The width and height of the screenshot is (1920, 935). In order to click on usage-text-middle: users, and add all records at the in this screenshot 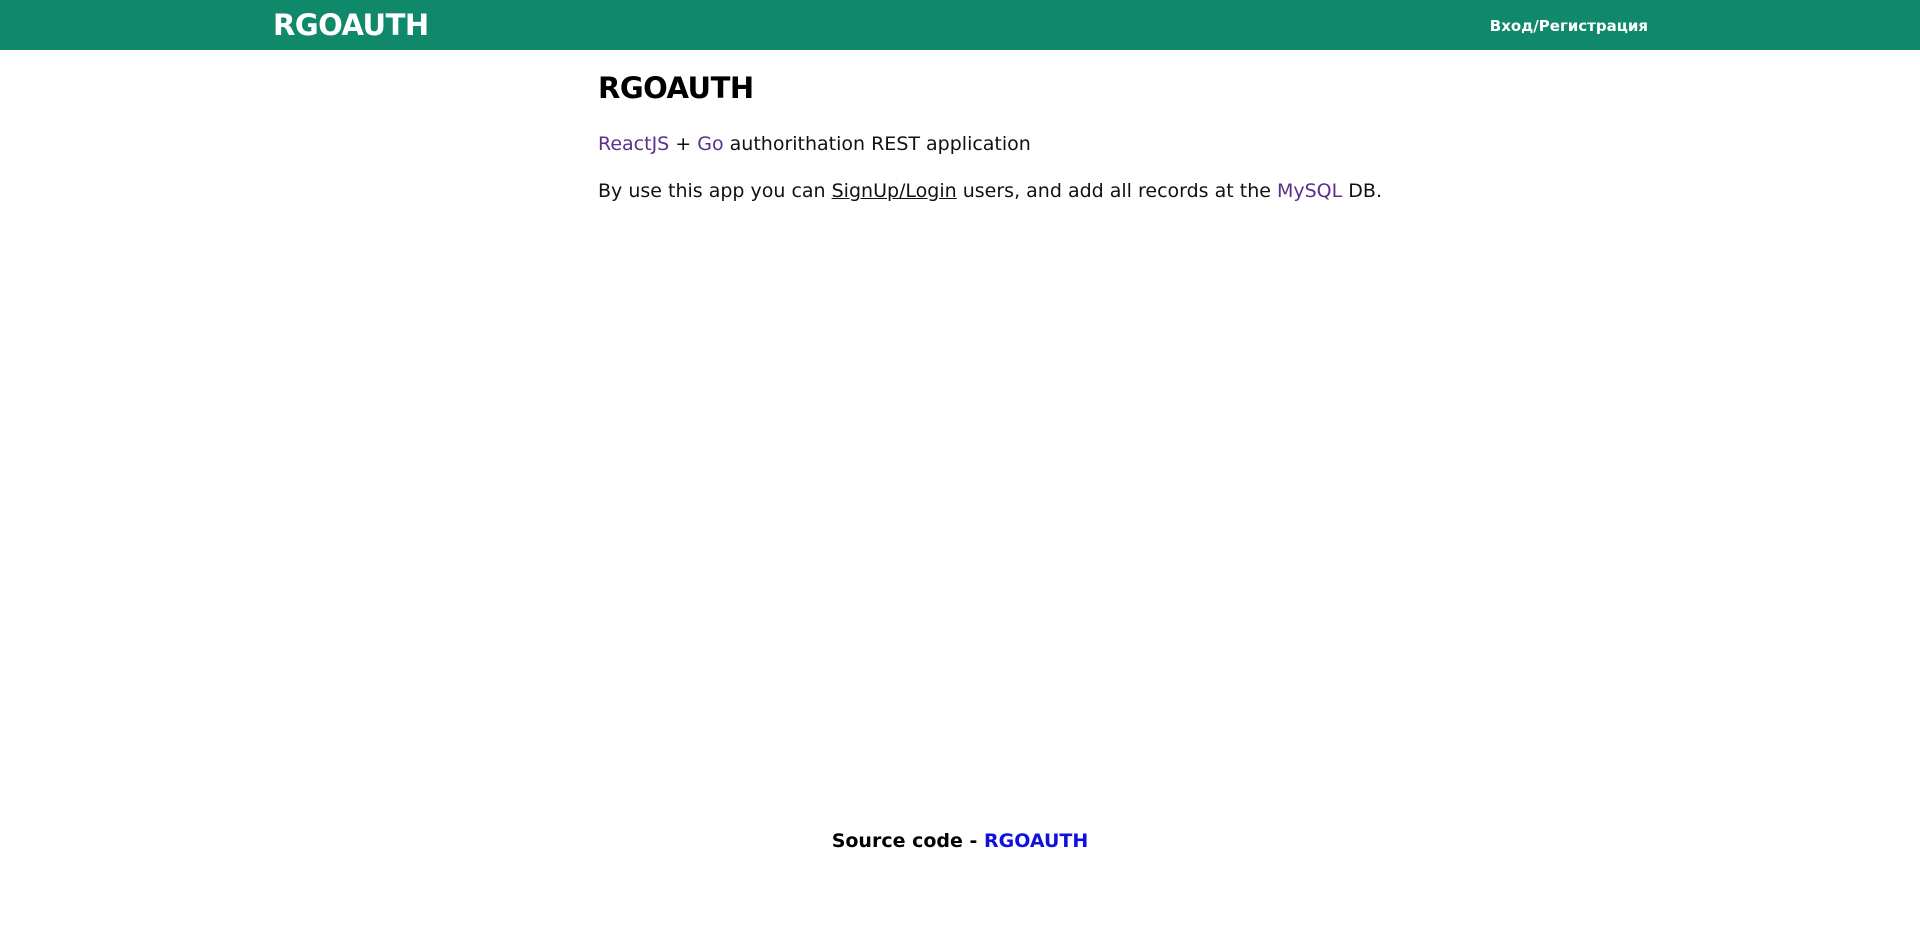, I will do `click(1116, 191)`.